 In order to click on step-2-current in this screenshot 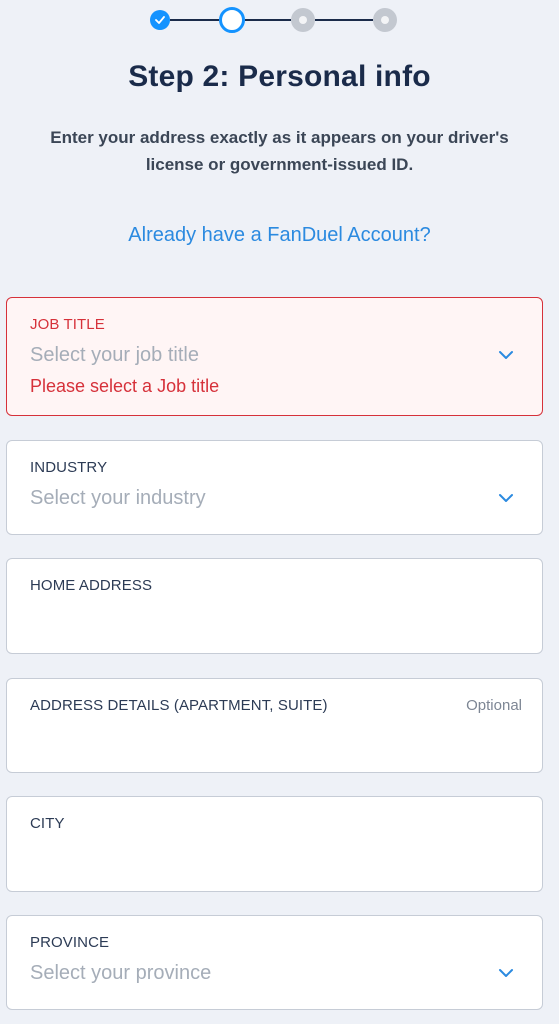, I will do `click(232, 20)`.